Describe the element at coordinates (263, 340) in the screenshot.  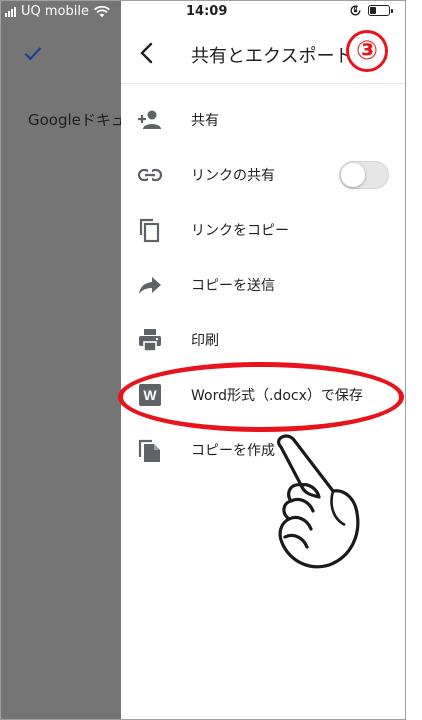
I see `menu-item-print: 印刷` at that location.